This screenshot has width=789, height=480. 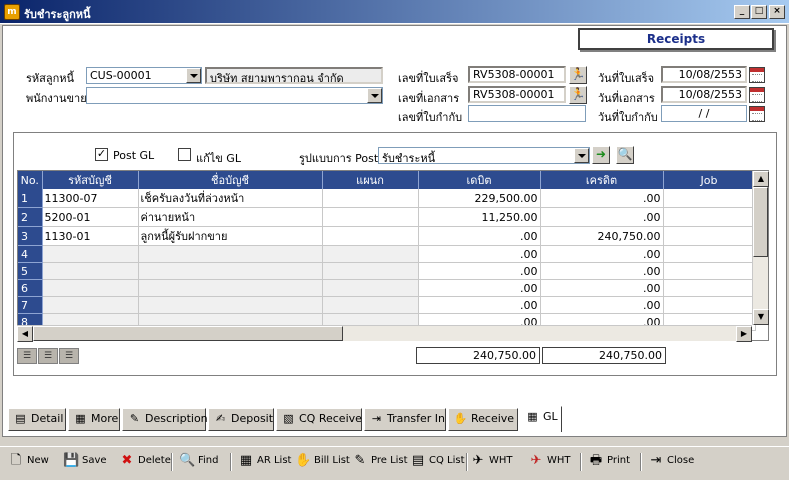 I want to click on salesperson-field, so click(x=234, y=95).